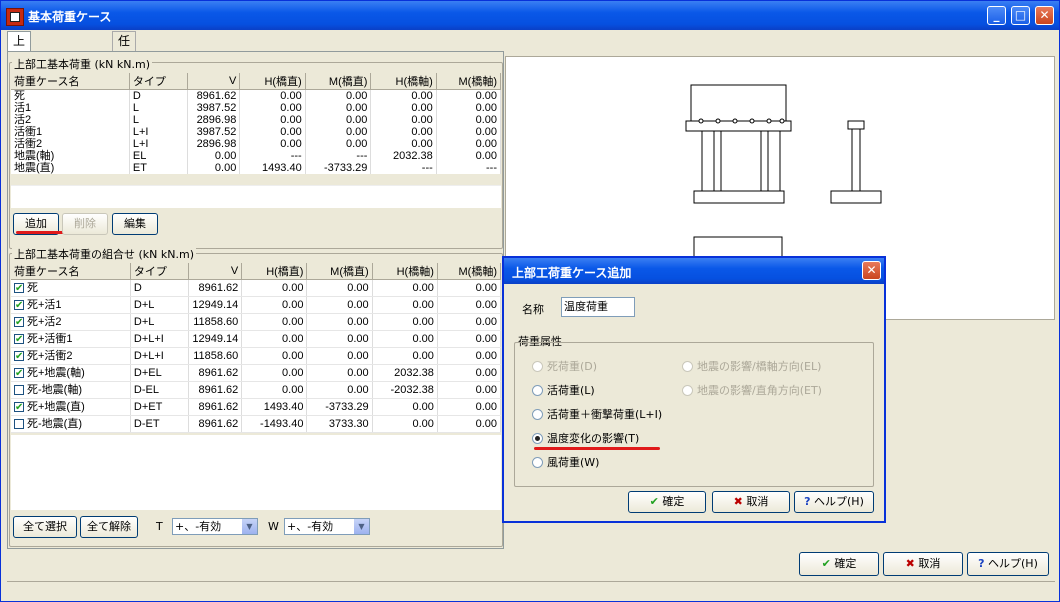  What do you see at coordinates (256, 156) in the screenshot?
I see `table-row: 地震(軸) EL 0.00 --- --- 2032.38 0.00` at bounding box center [256, 156].